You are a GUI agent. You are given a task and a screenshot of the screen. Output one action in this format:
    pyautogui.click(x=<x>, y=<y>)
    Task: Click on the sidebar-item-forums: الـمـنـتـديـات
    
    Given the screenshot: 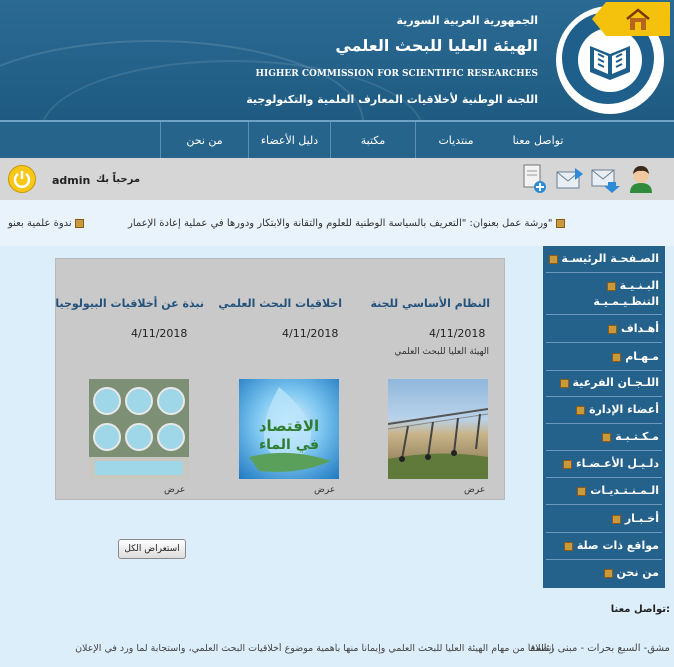 What is the action you would take?
    pyautogui.click(x=604, y=490)
    